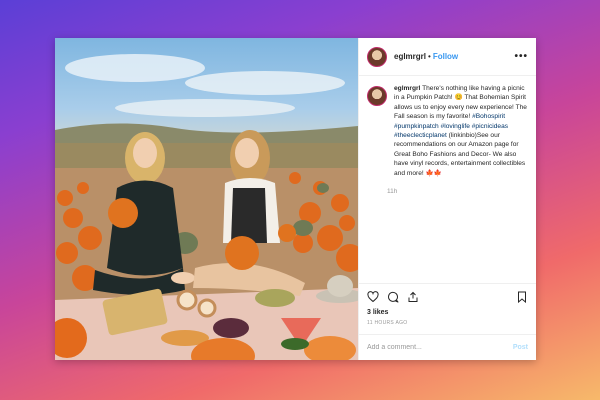 This screenshot has width=600, height=400. Describe the element at coordinates (373, 296) in the screenshot. I see `heart-icon` at that location.